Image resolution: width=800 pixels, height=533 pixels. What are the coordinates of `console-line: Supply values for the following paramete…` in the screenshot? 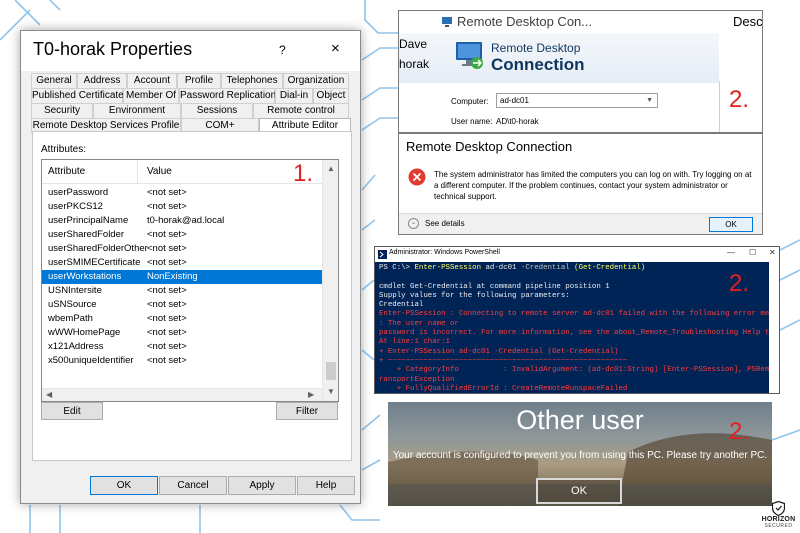 It's located at (474, 295).